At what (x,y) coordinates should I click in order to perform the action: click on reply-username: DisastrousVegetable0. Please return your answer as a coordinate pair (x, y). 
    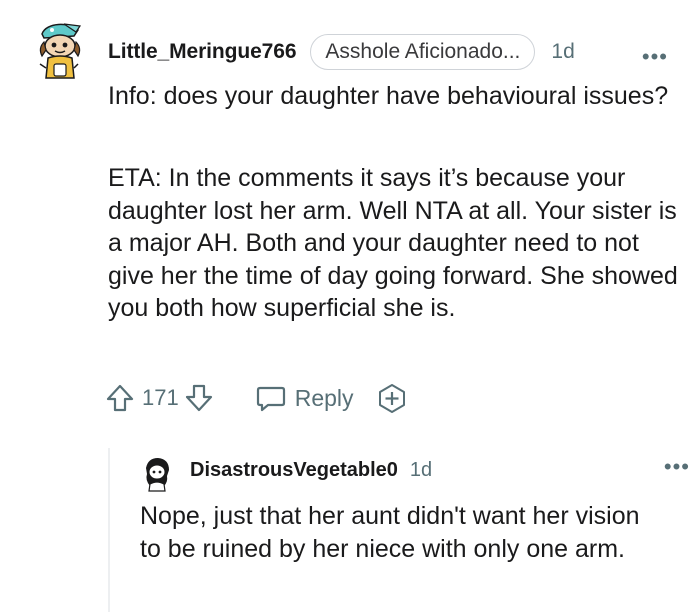
    Looking at the image, I should click on (294, 470).